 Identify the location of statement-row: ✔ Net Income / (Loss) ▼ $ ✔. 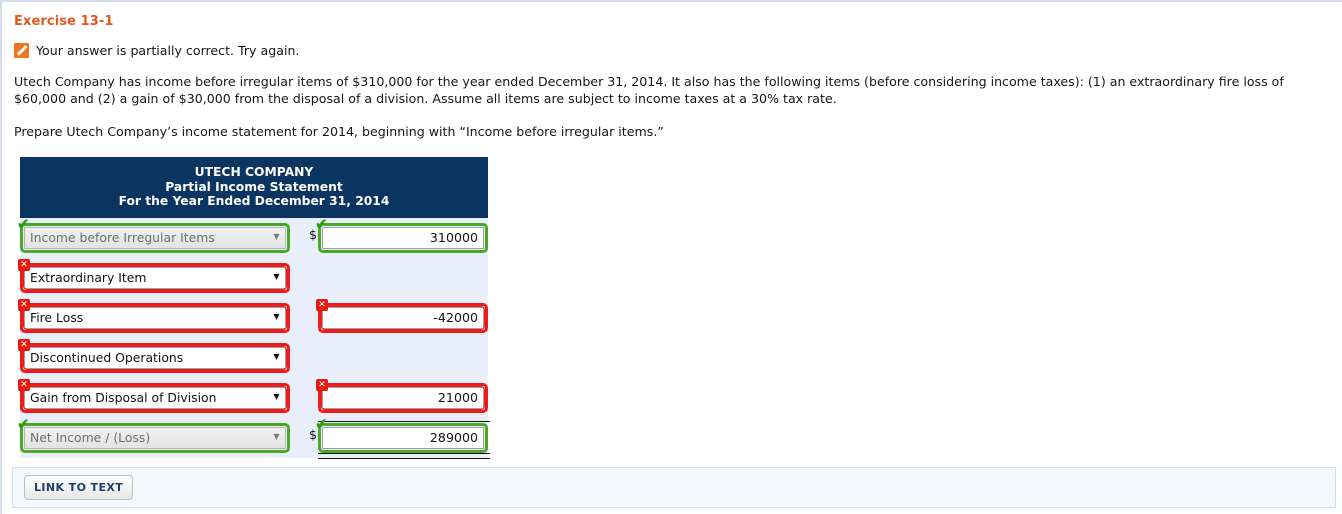
(253, 437).